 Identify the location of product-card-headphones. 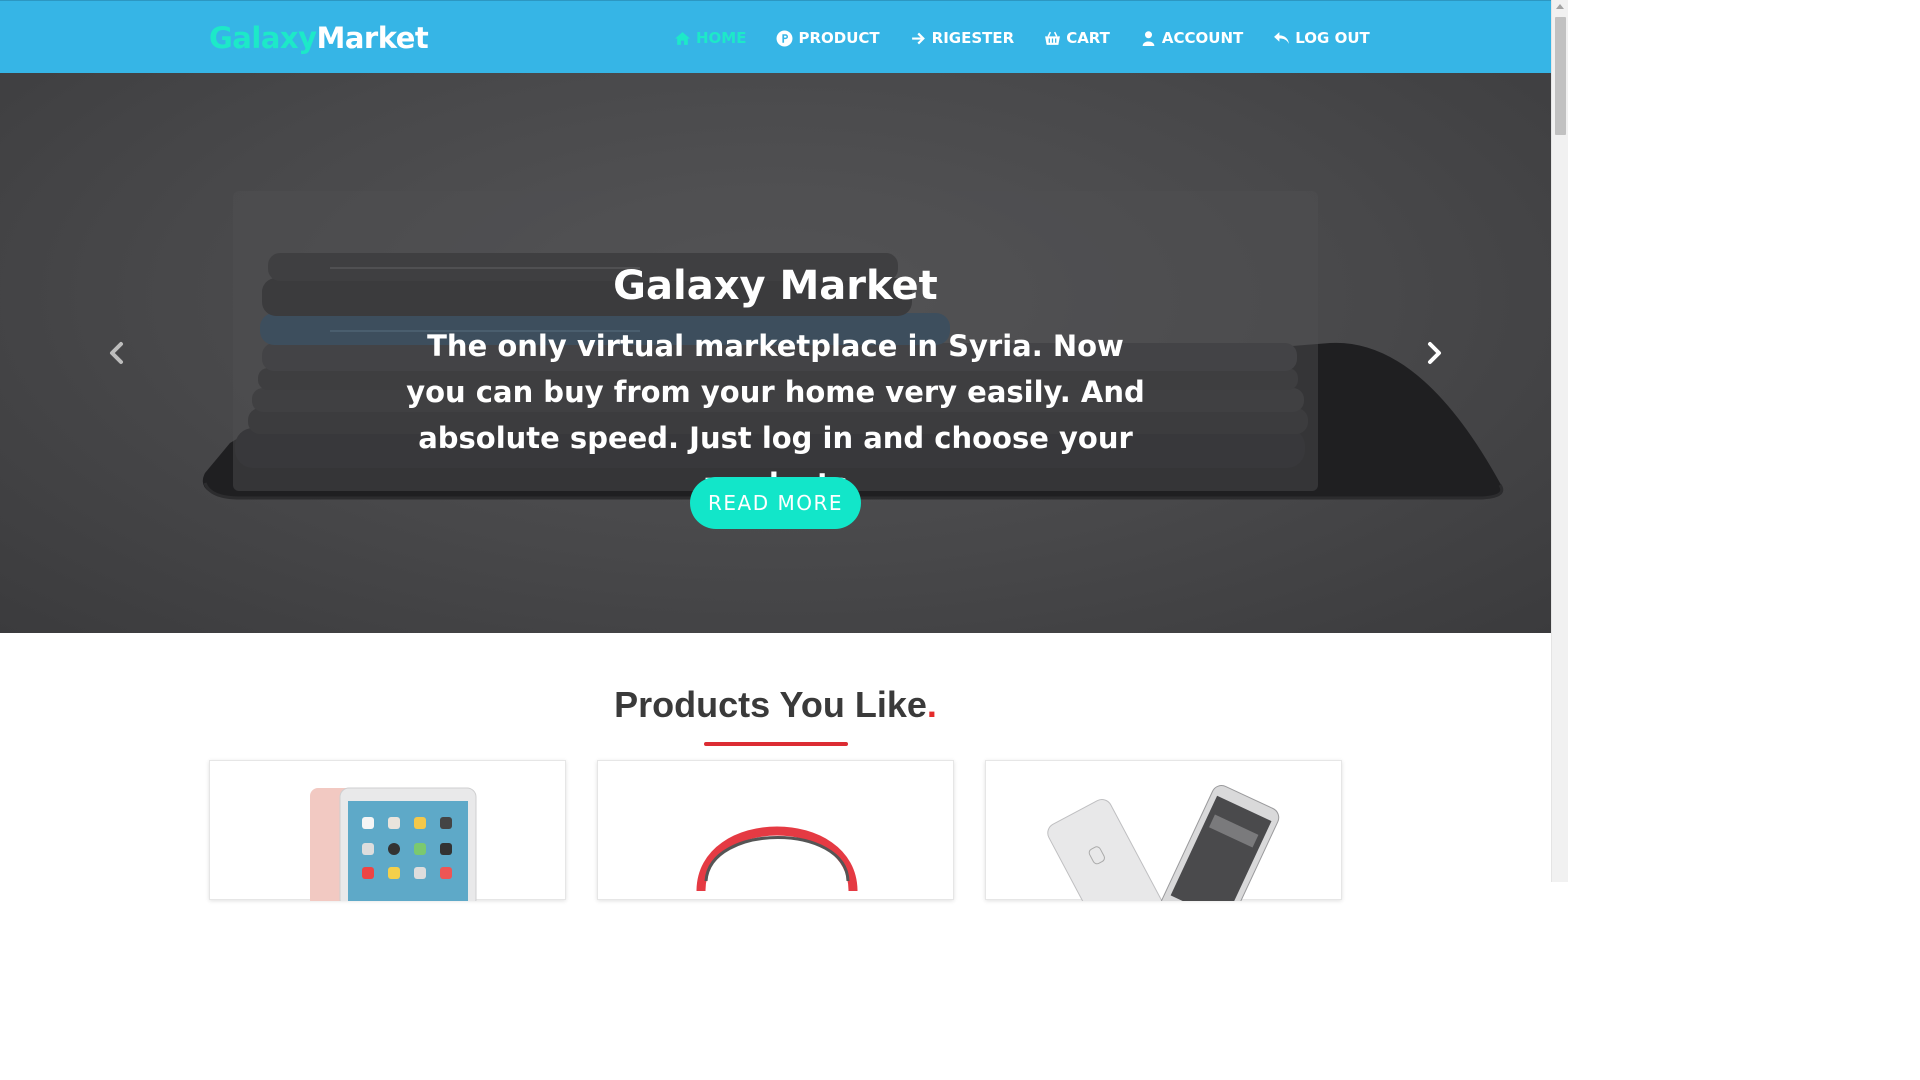
(775, 830).